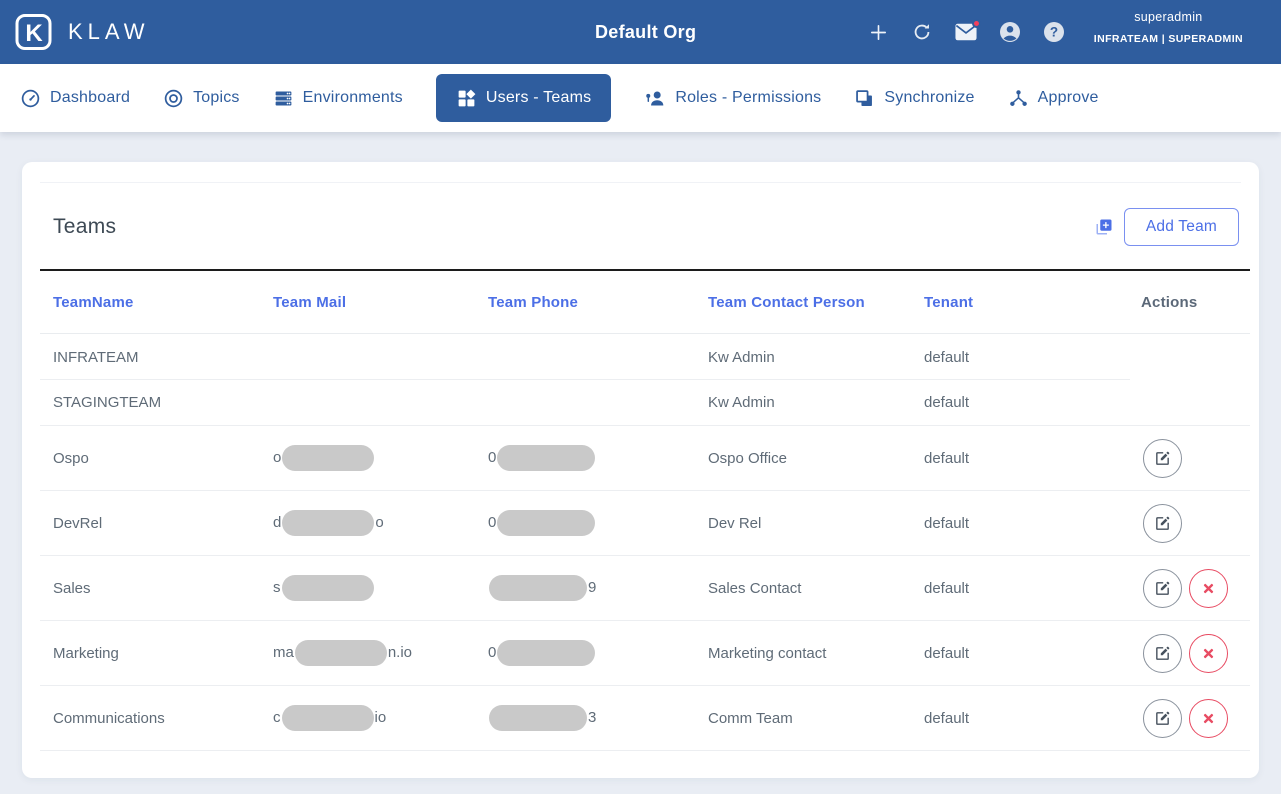  Describe the element at coordinates (367, 718) in the screenshot. I see `team-mail-cell: c io` at that location.